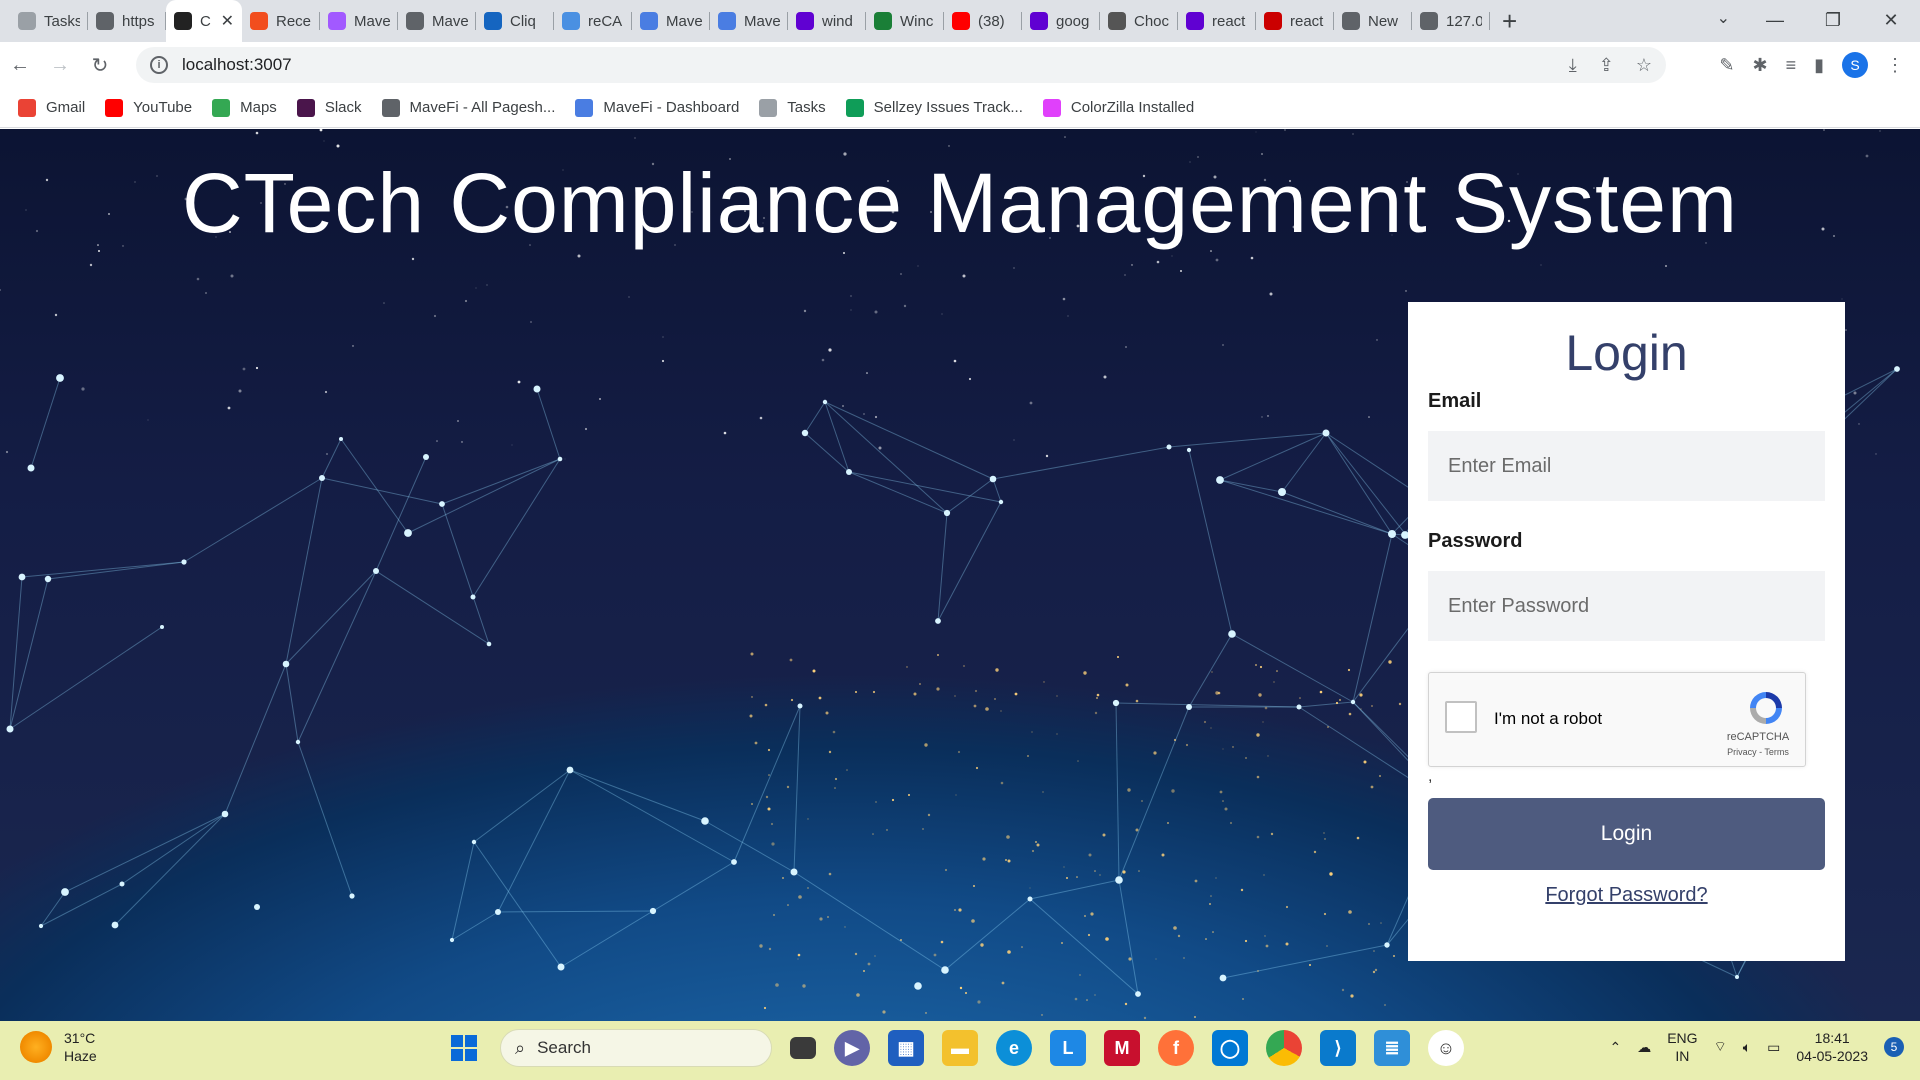 Image resolution: width=1920 pixels, height=1080 pixels. I want to click on bookmark-item: Gmail, so click(51, 107).